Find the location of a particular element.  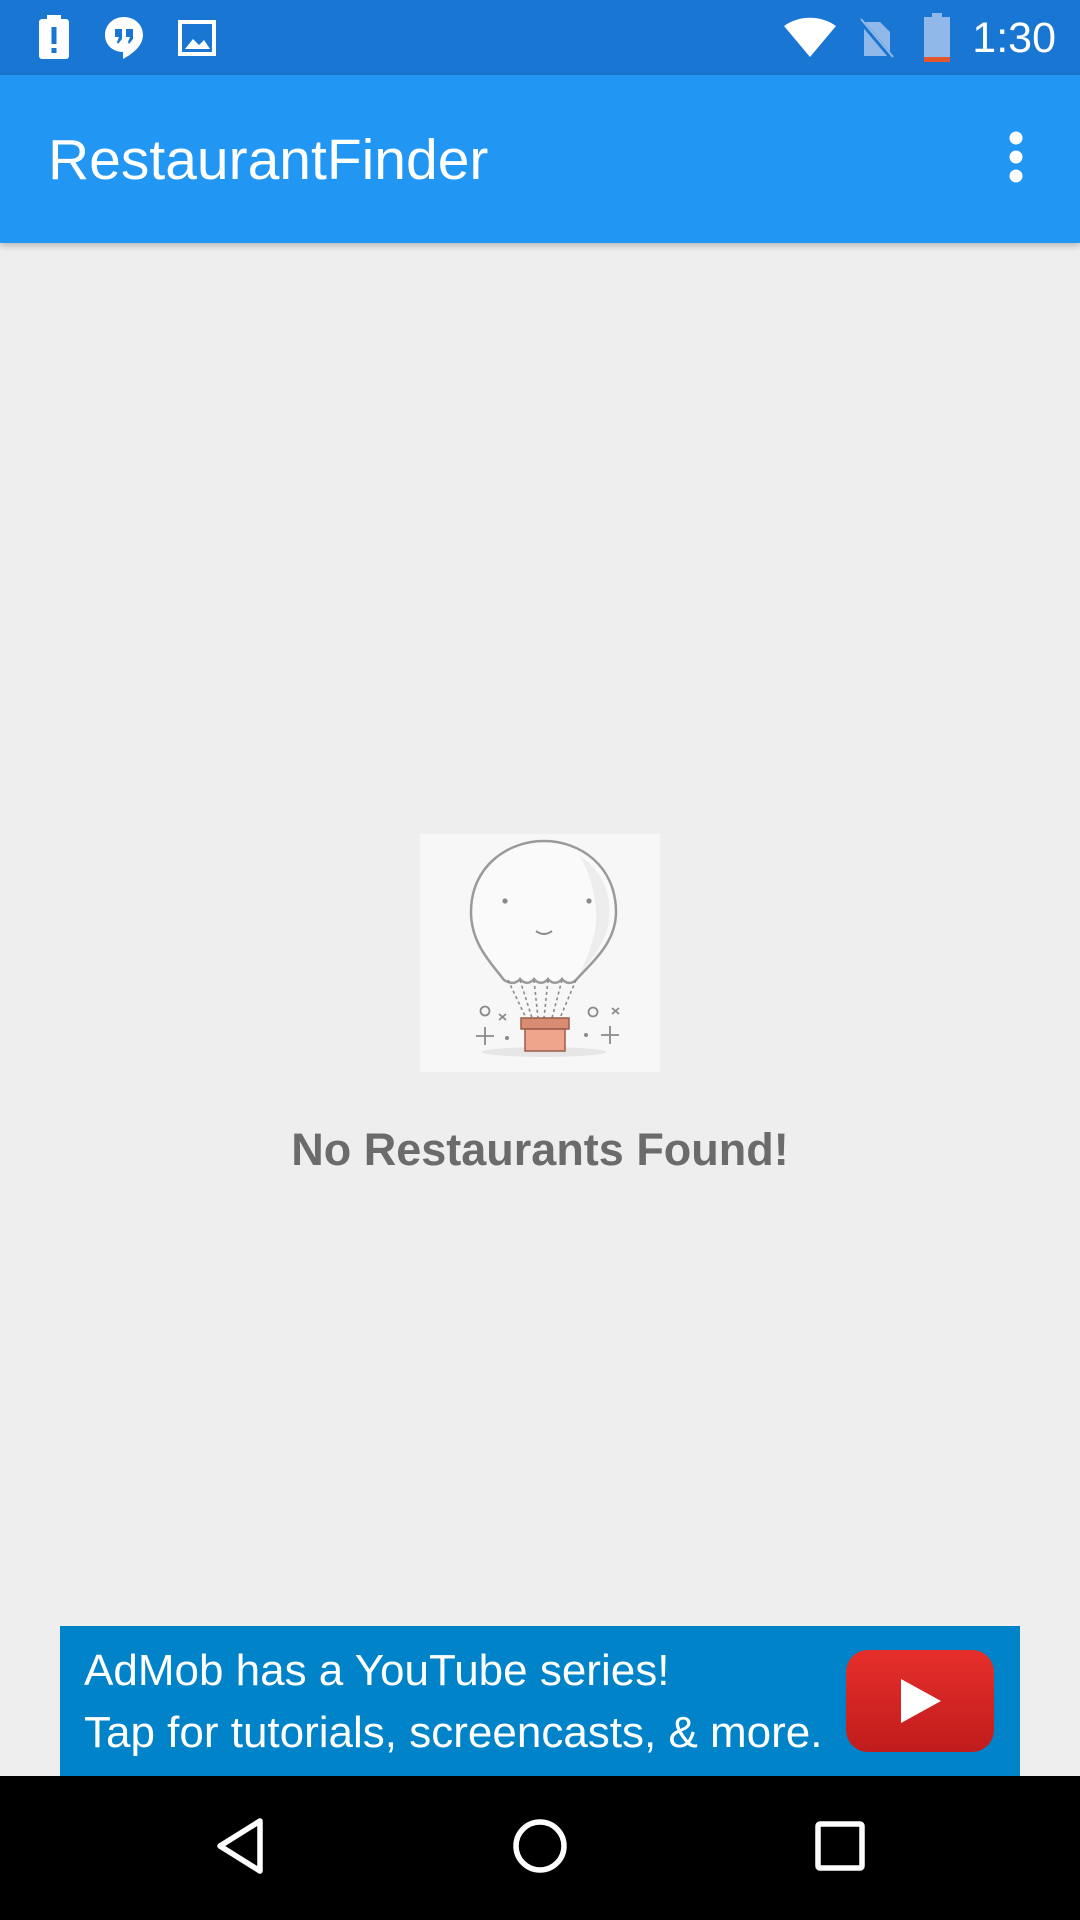

wifi-icon is located at coordinates (810, 37).